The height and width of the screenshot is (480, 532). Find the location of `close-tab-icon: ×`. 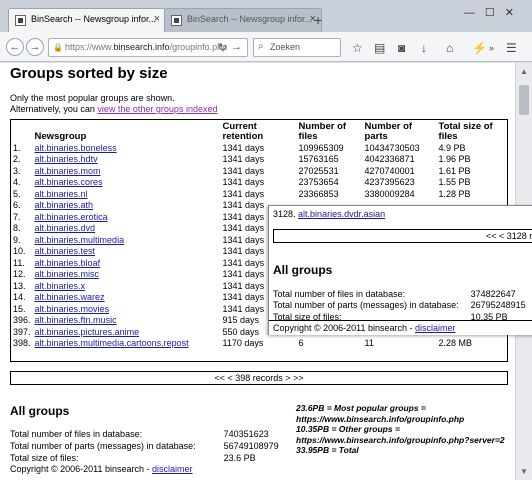

close-tab-icon: × is located at coordinates (157, 19).